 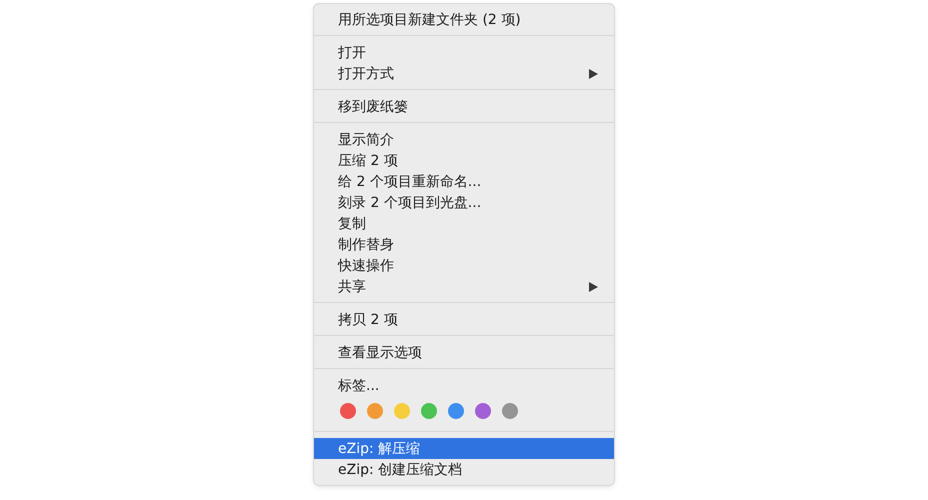 What do you see at coordinates (464, 469) in the screenshot?
I see `menu-item: eZip: 创建压缩文档` at bounding box center [464, 469].